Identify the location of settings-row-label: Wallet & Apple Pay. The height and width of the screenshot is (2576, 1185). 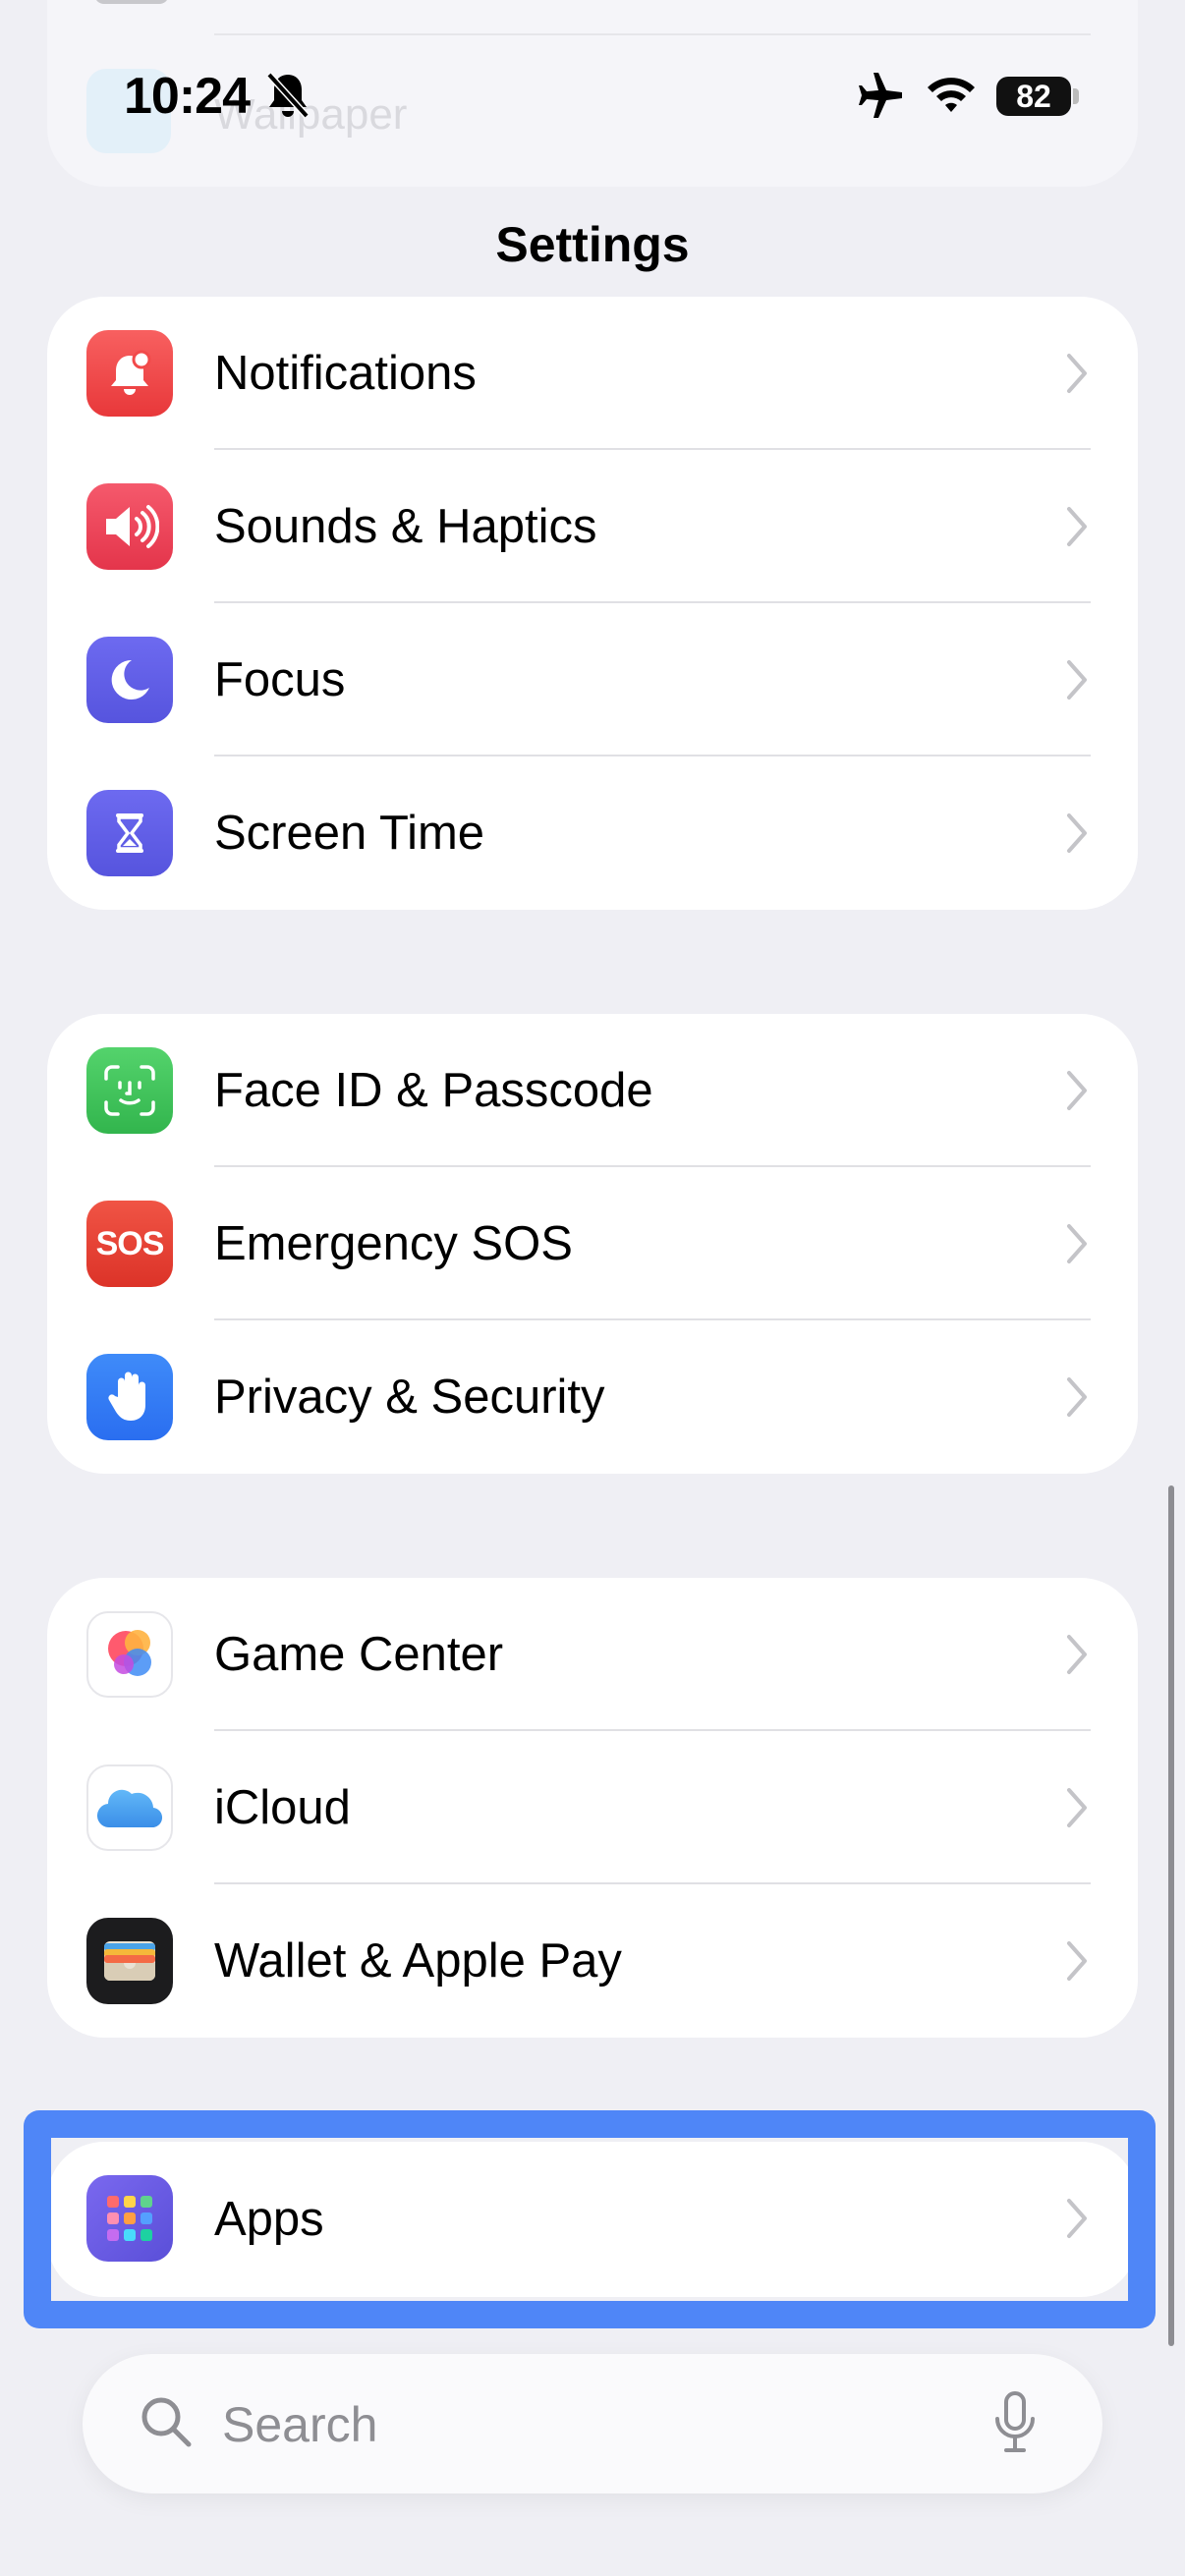
(418, 1961).